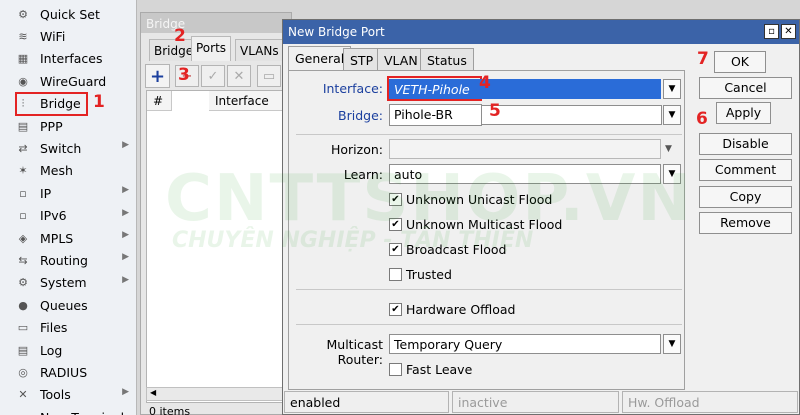 The image size is (800, 415). I want to click on submenu-arrow-icon: ▶, so click(125, 145).